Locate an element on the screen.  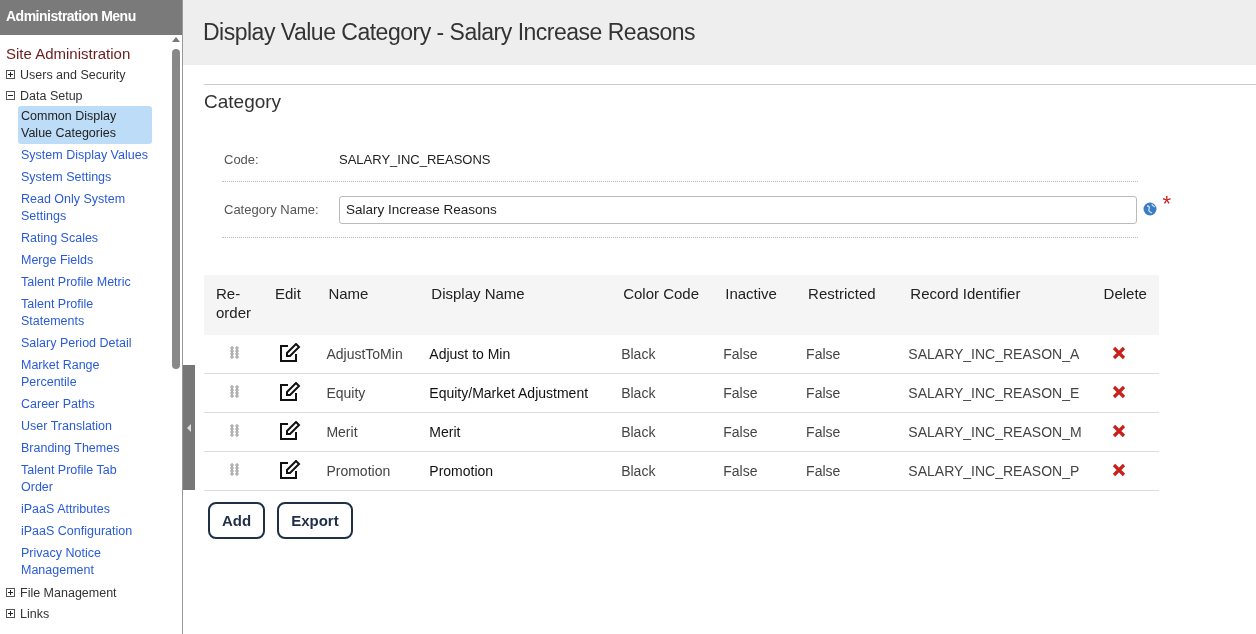
sidebar-item: Read Only System Settings is located at coordinates (85, 208).